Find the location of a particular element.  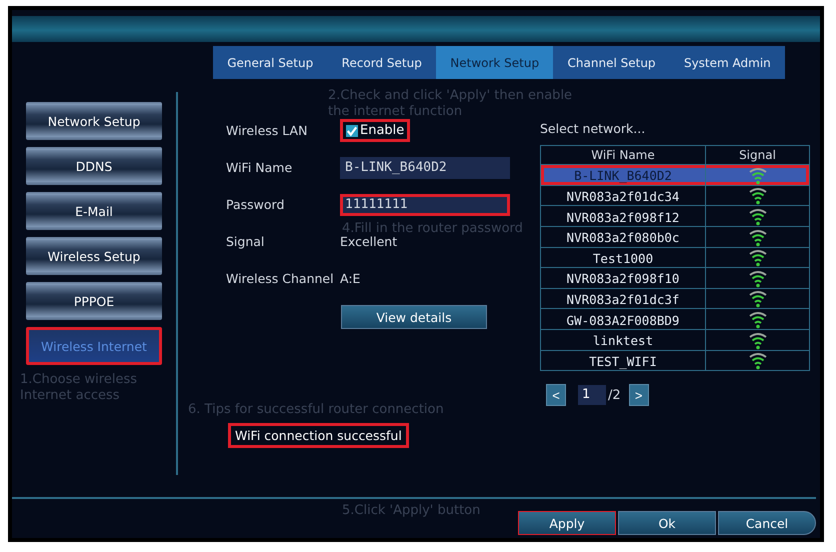

tab: System Admin is located at coordinates (727, 62).